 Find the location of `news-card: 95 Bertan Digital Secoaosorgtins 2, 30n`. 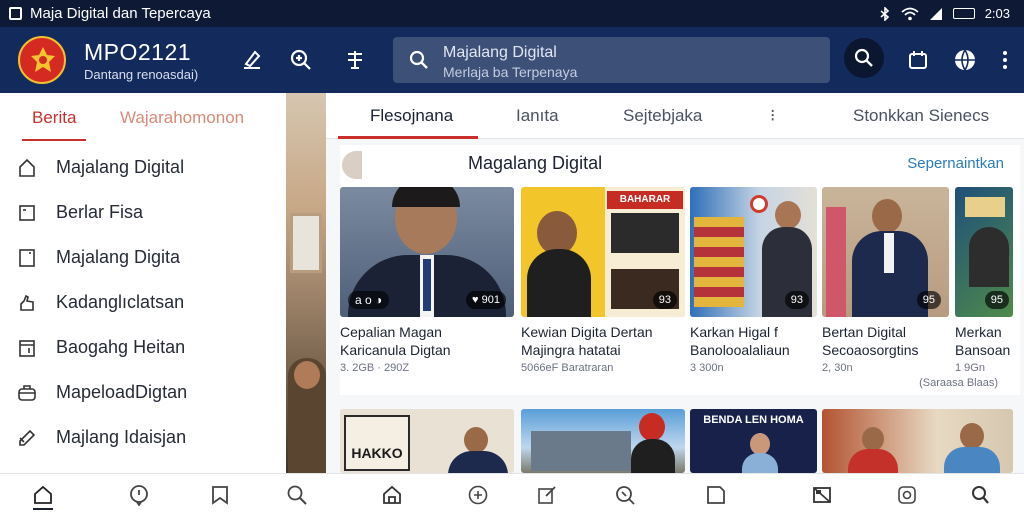

news-card: 95 Bertan Digital Secoaosorgtins 2, 30n is located at coordinates (885, 280).